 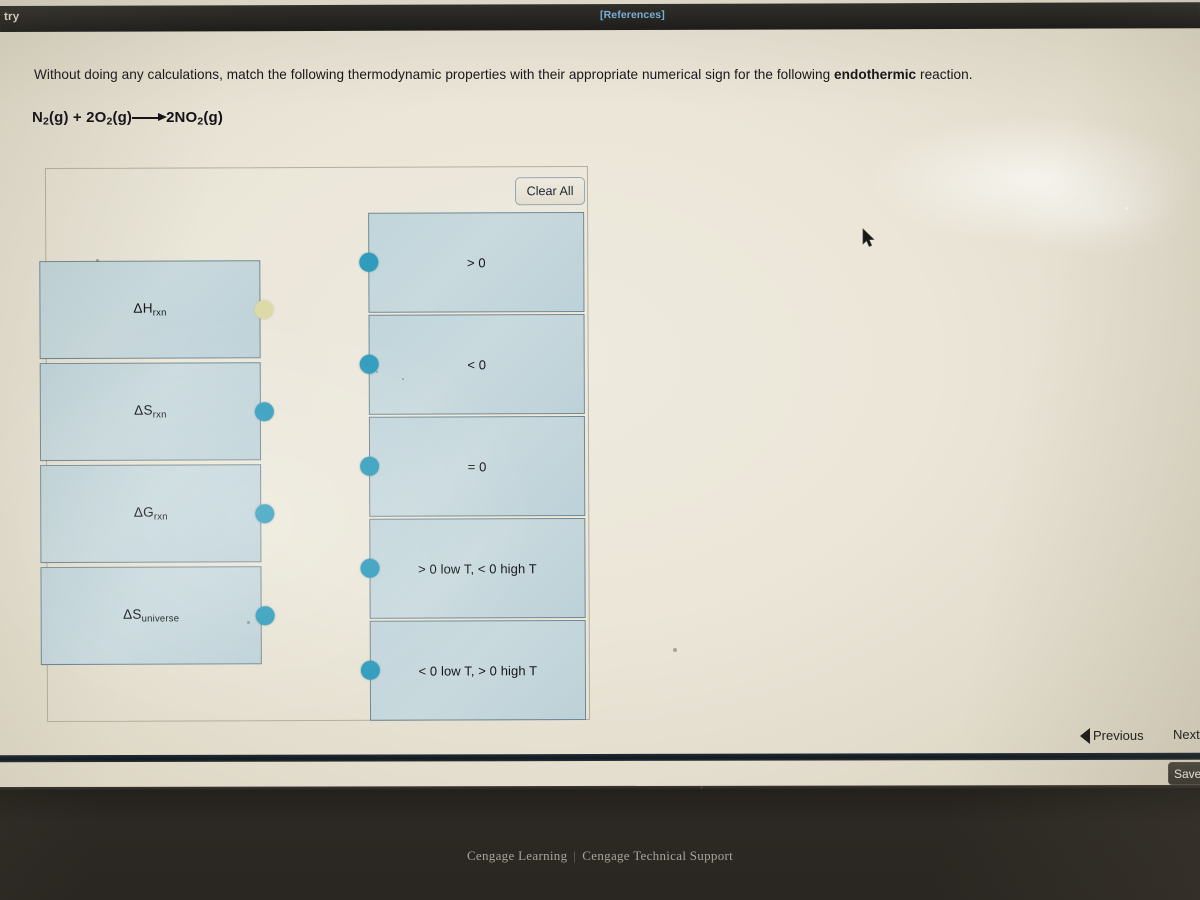 What do you see at coordinates (550, 191) in the screenshot?
I see `clear-all-button: Clear All` at bounding box center [550, 191].